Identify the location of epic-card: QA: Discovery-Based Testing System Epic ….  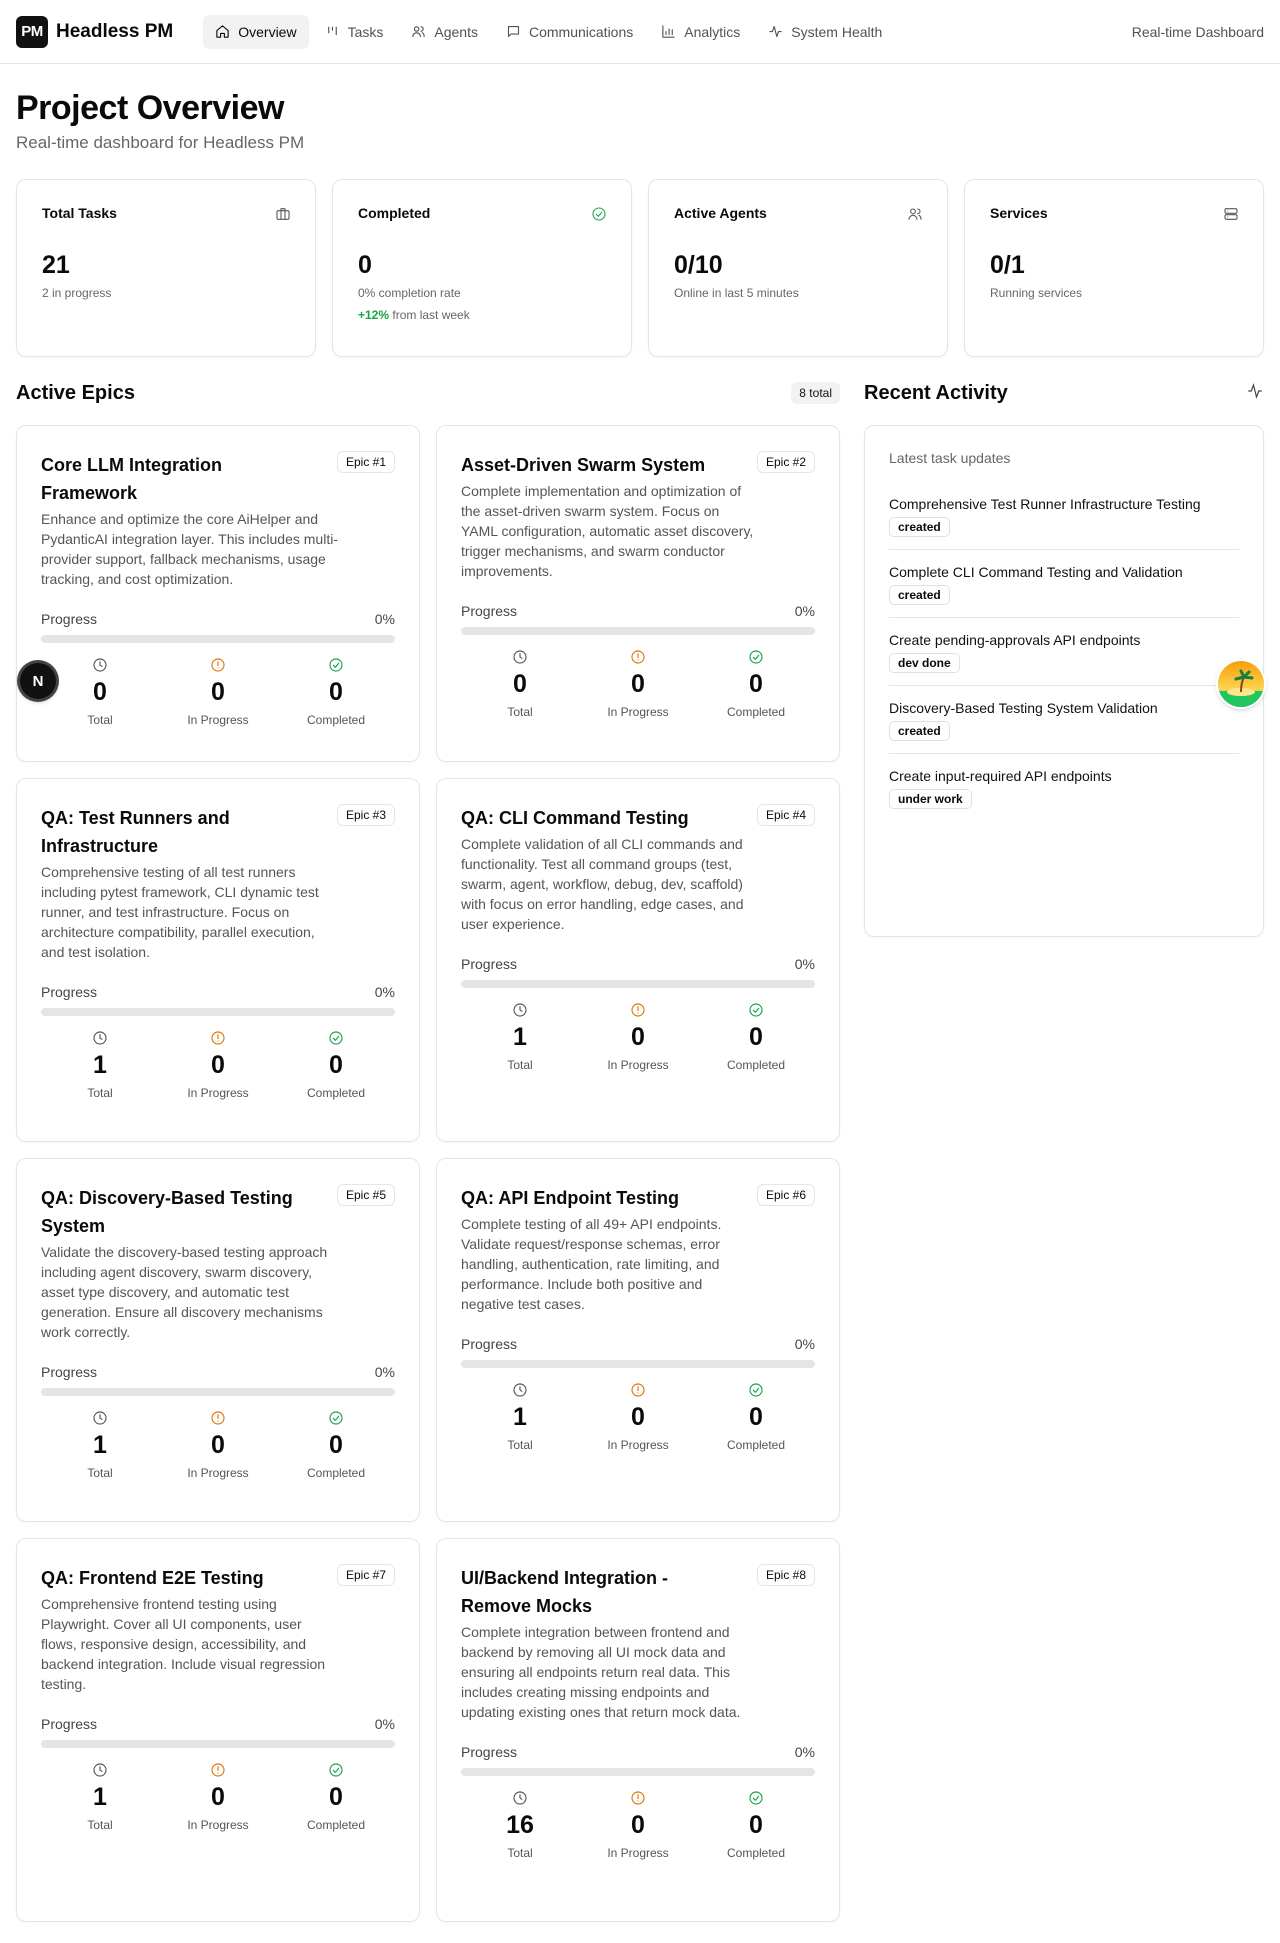
(218, 1340).